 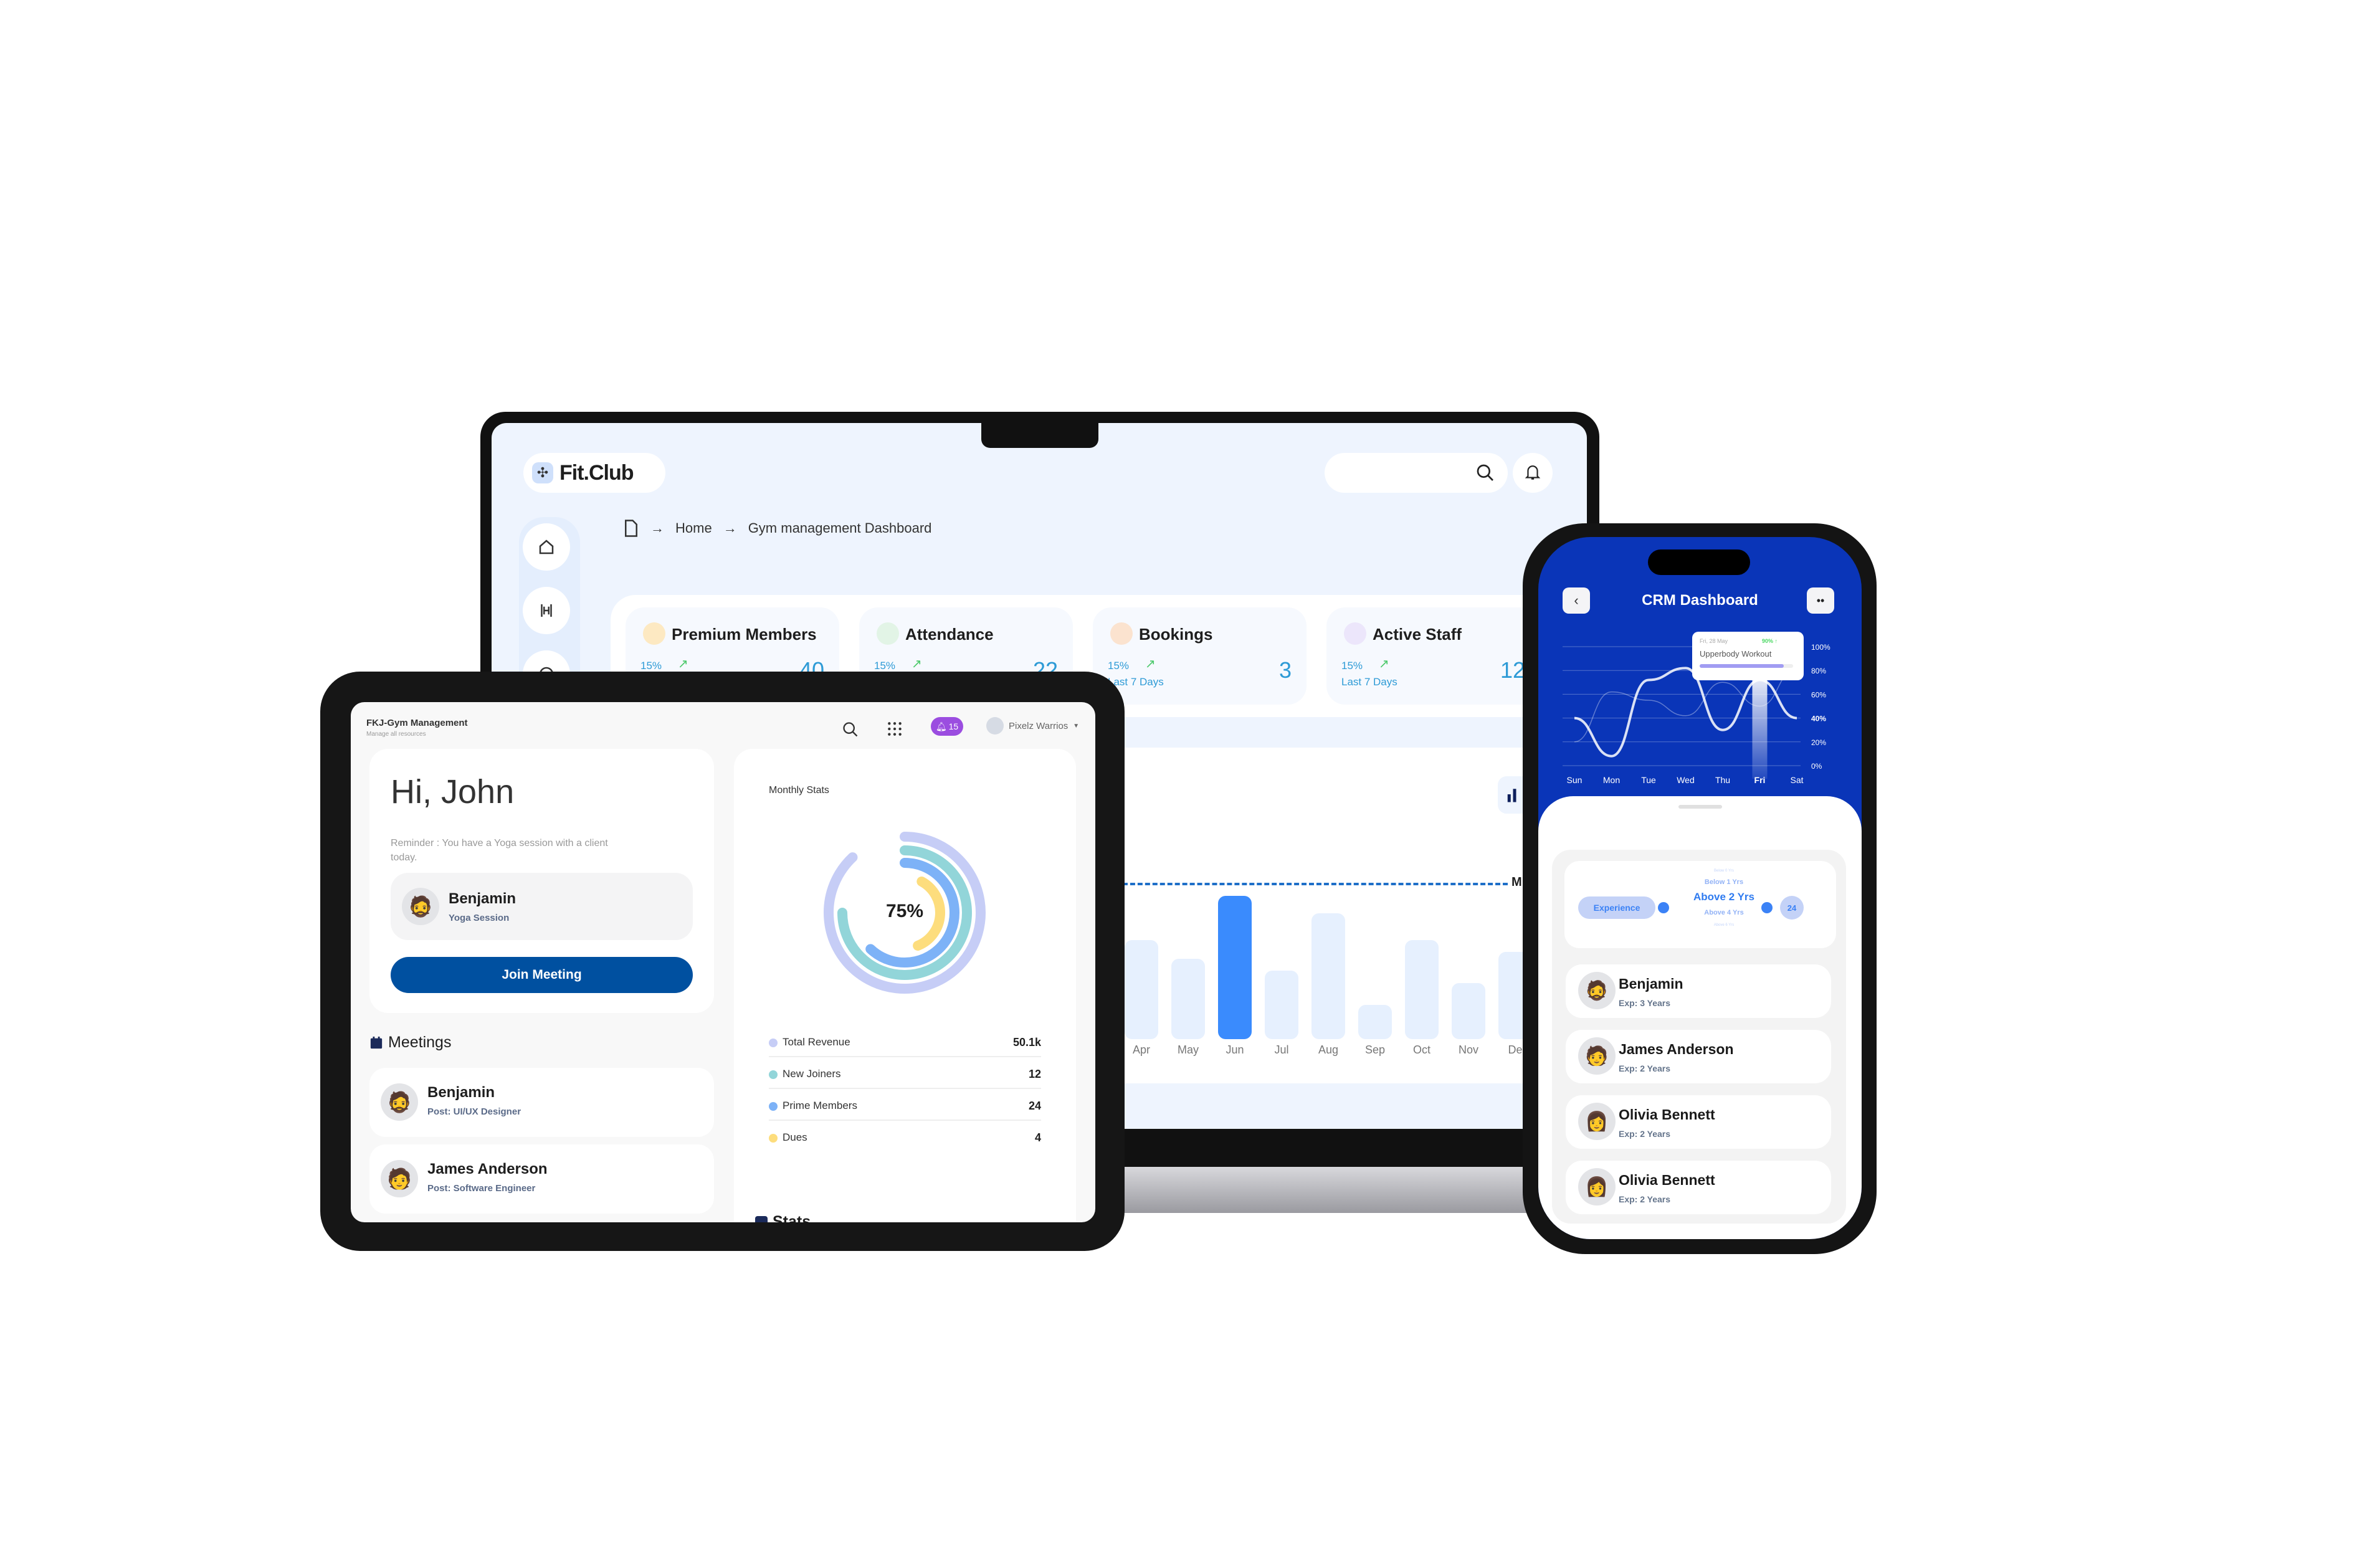 What do you see at coordinates (730, 528) in the screenshot?
I see `arrow-right-icon: →` at bounding box center [730, 528].